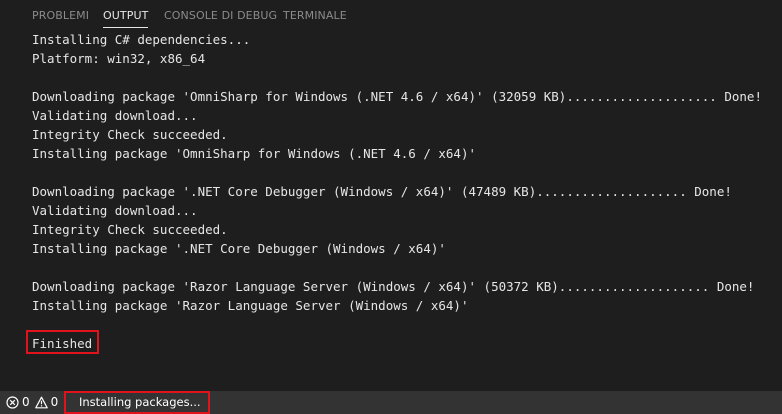 This screenshot has width=782, height=414. Describe the element at coordinates (54, 402) in the screenshot. I see `warnings-count: 0` at that location.